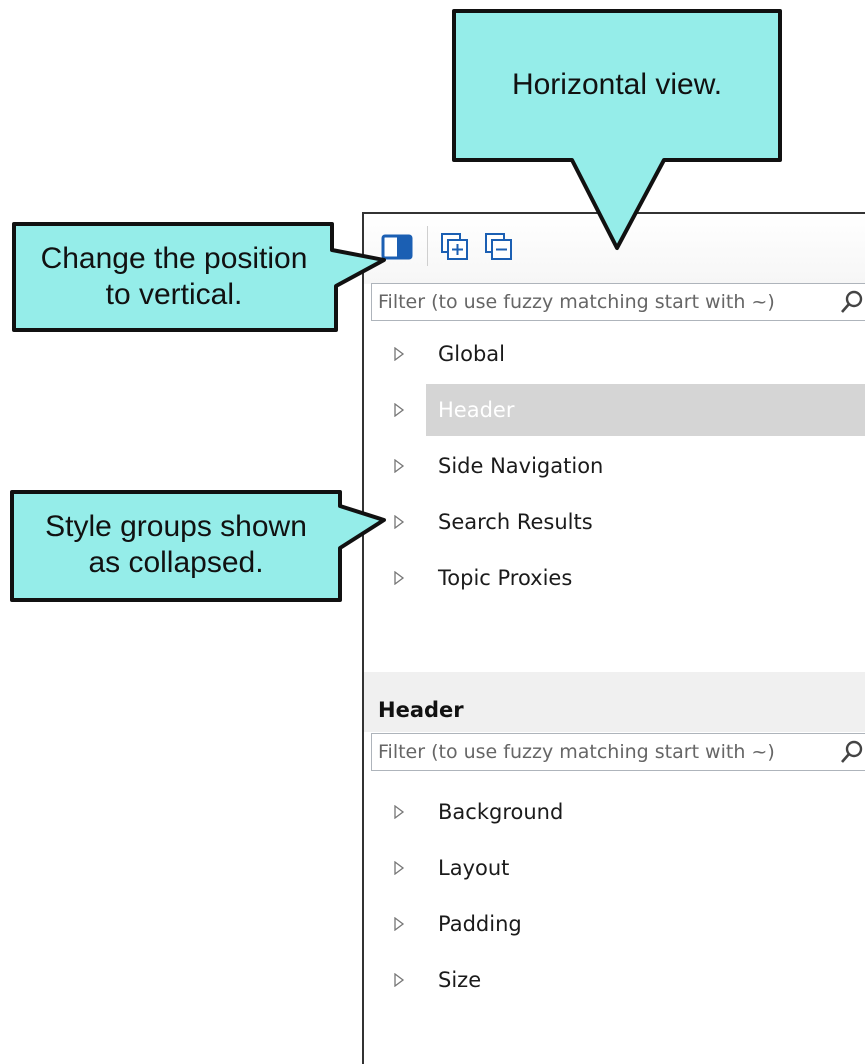 The height and width of the screenshot is (1064, 865). I want to click on style-group-header: Header, so click(624, 410).